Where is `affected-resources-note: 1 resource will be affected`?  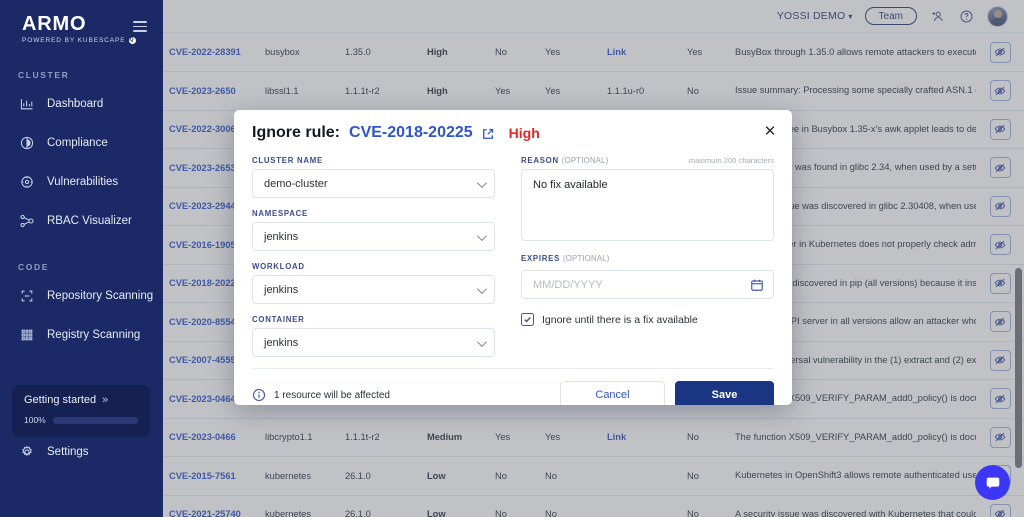
affected-resources-note: 1 resource will be affected is located at coordinates (321, 395).